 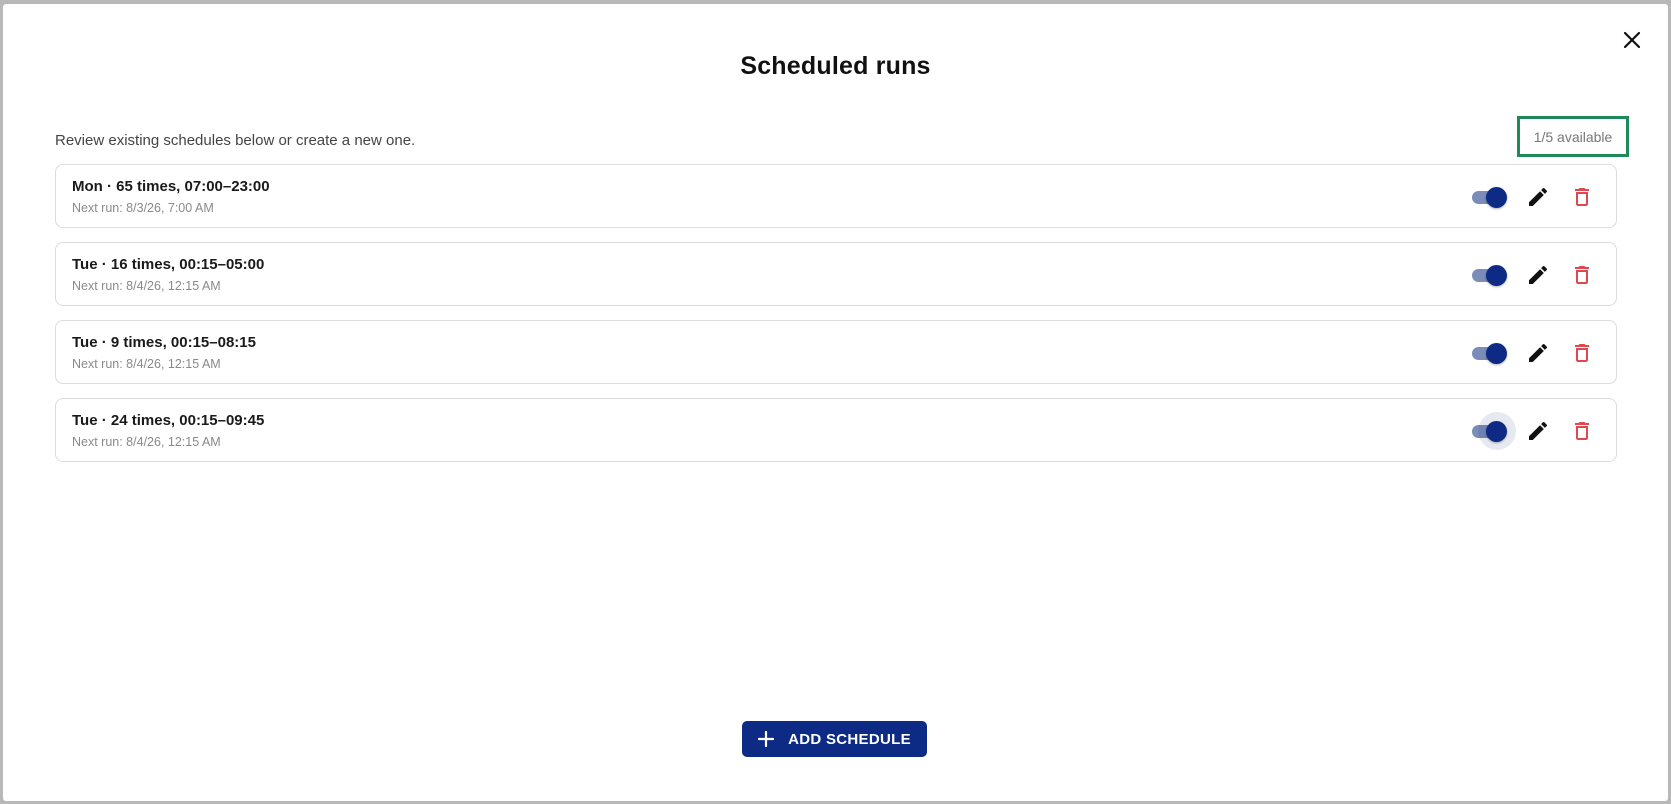 What do you see at coordinates (171, 186) in the screenshot?
I see `schedule-summary: Mon · 65 times, 07:00–23:00` at bounding box center [171, 186].